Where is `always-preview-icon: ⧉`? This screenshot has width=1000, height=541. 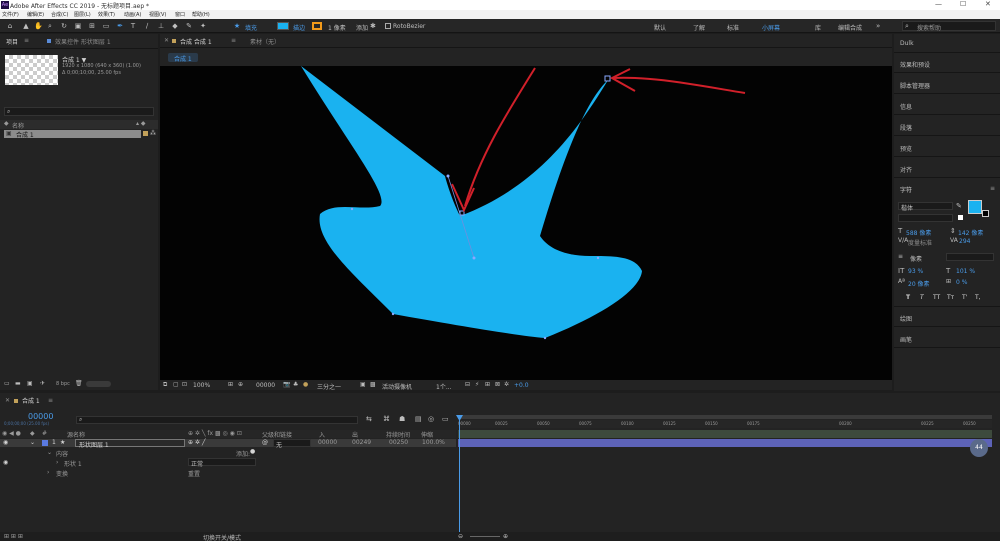
always-preview-icon: ⧉ is located at coordinates (165, 385).